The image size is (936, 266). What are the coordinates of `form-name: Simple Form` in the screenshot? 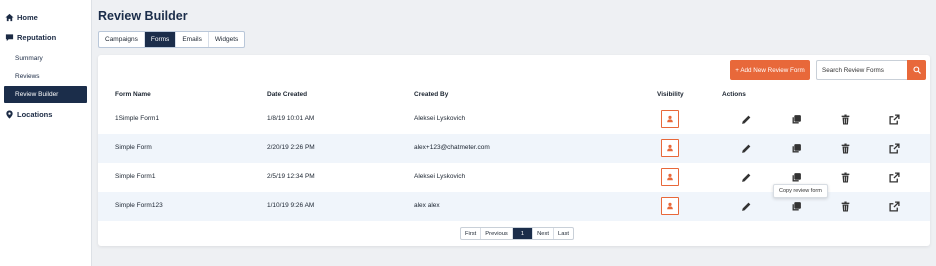 It's located at (133, 147).